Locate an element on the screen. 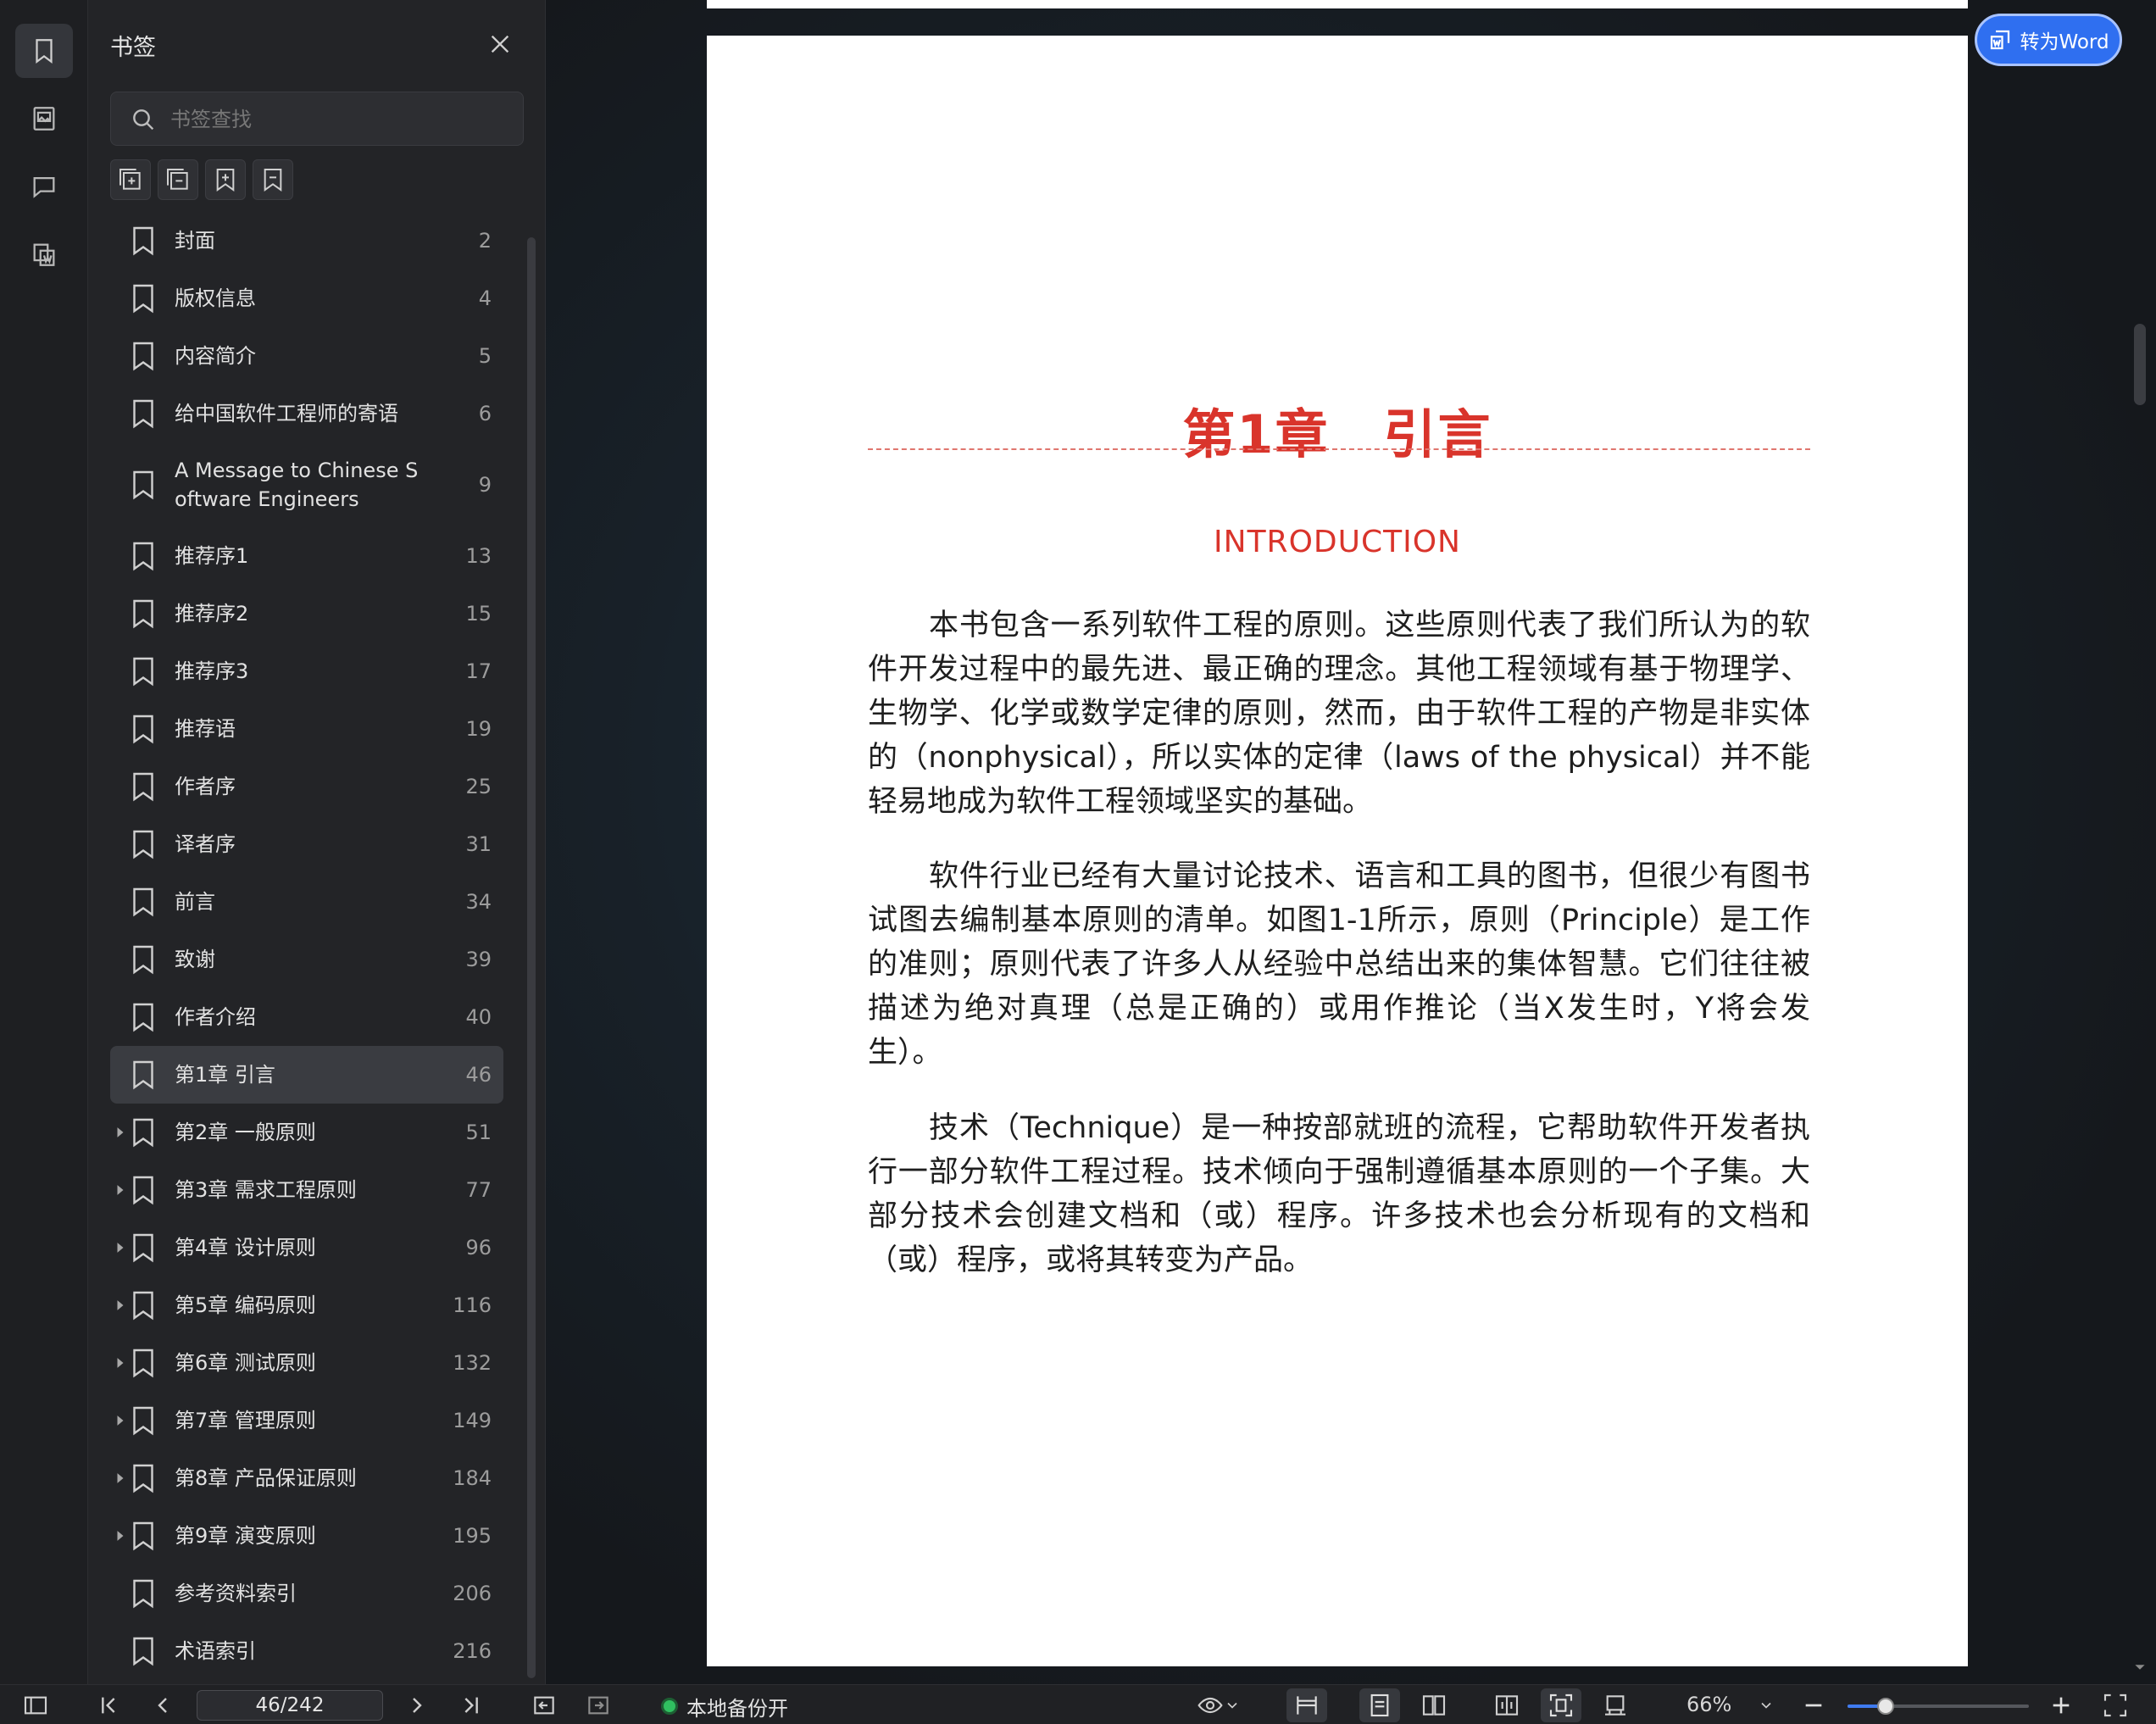  bookmark-item: 版权信息 4 is located at coordinates (306, 298).